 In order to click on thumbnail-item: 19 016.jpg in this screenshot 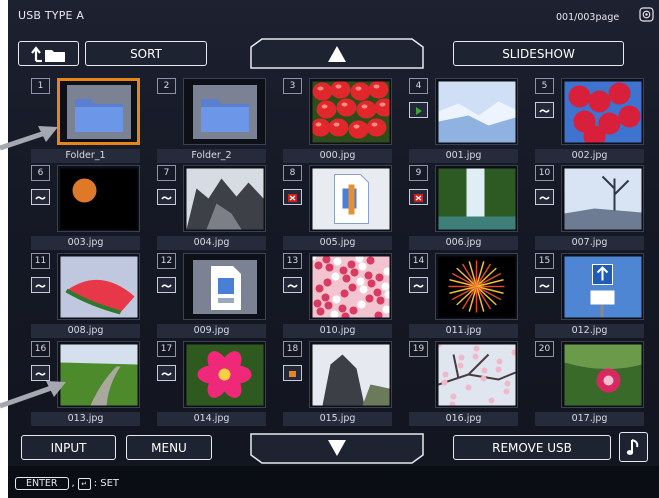, I will do `click(462, 384)`.